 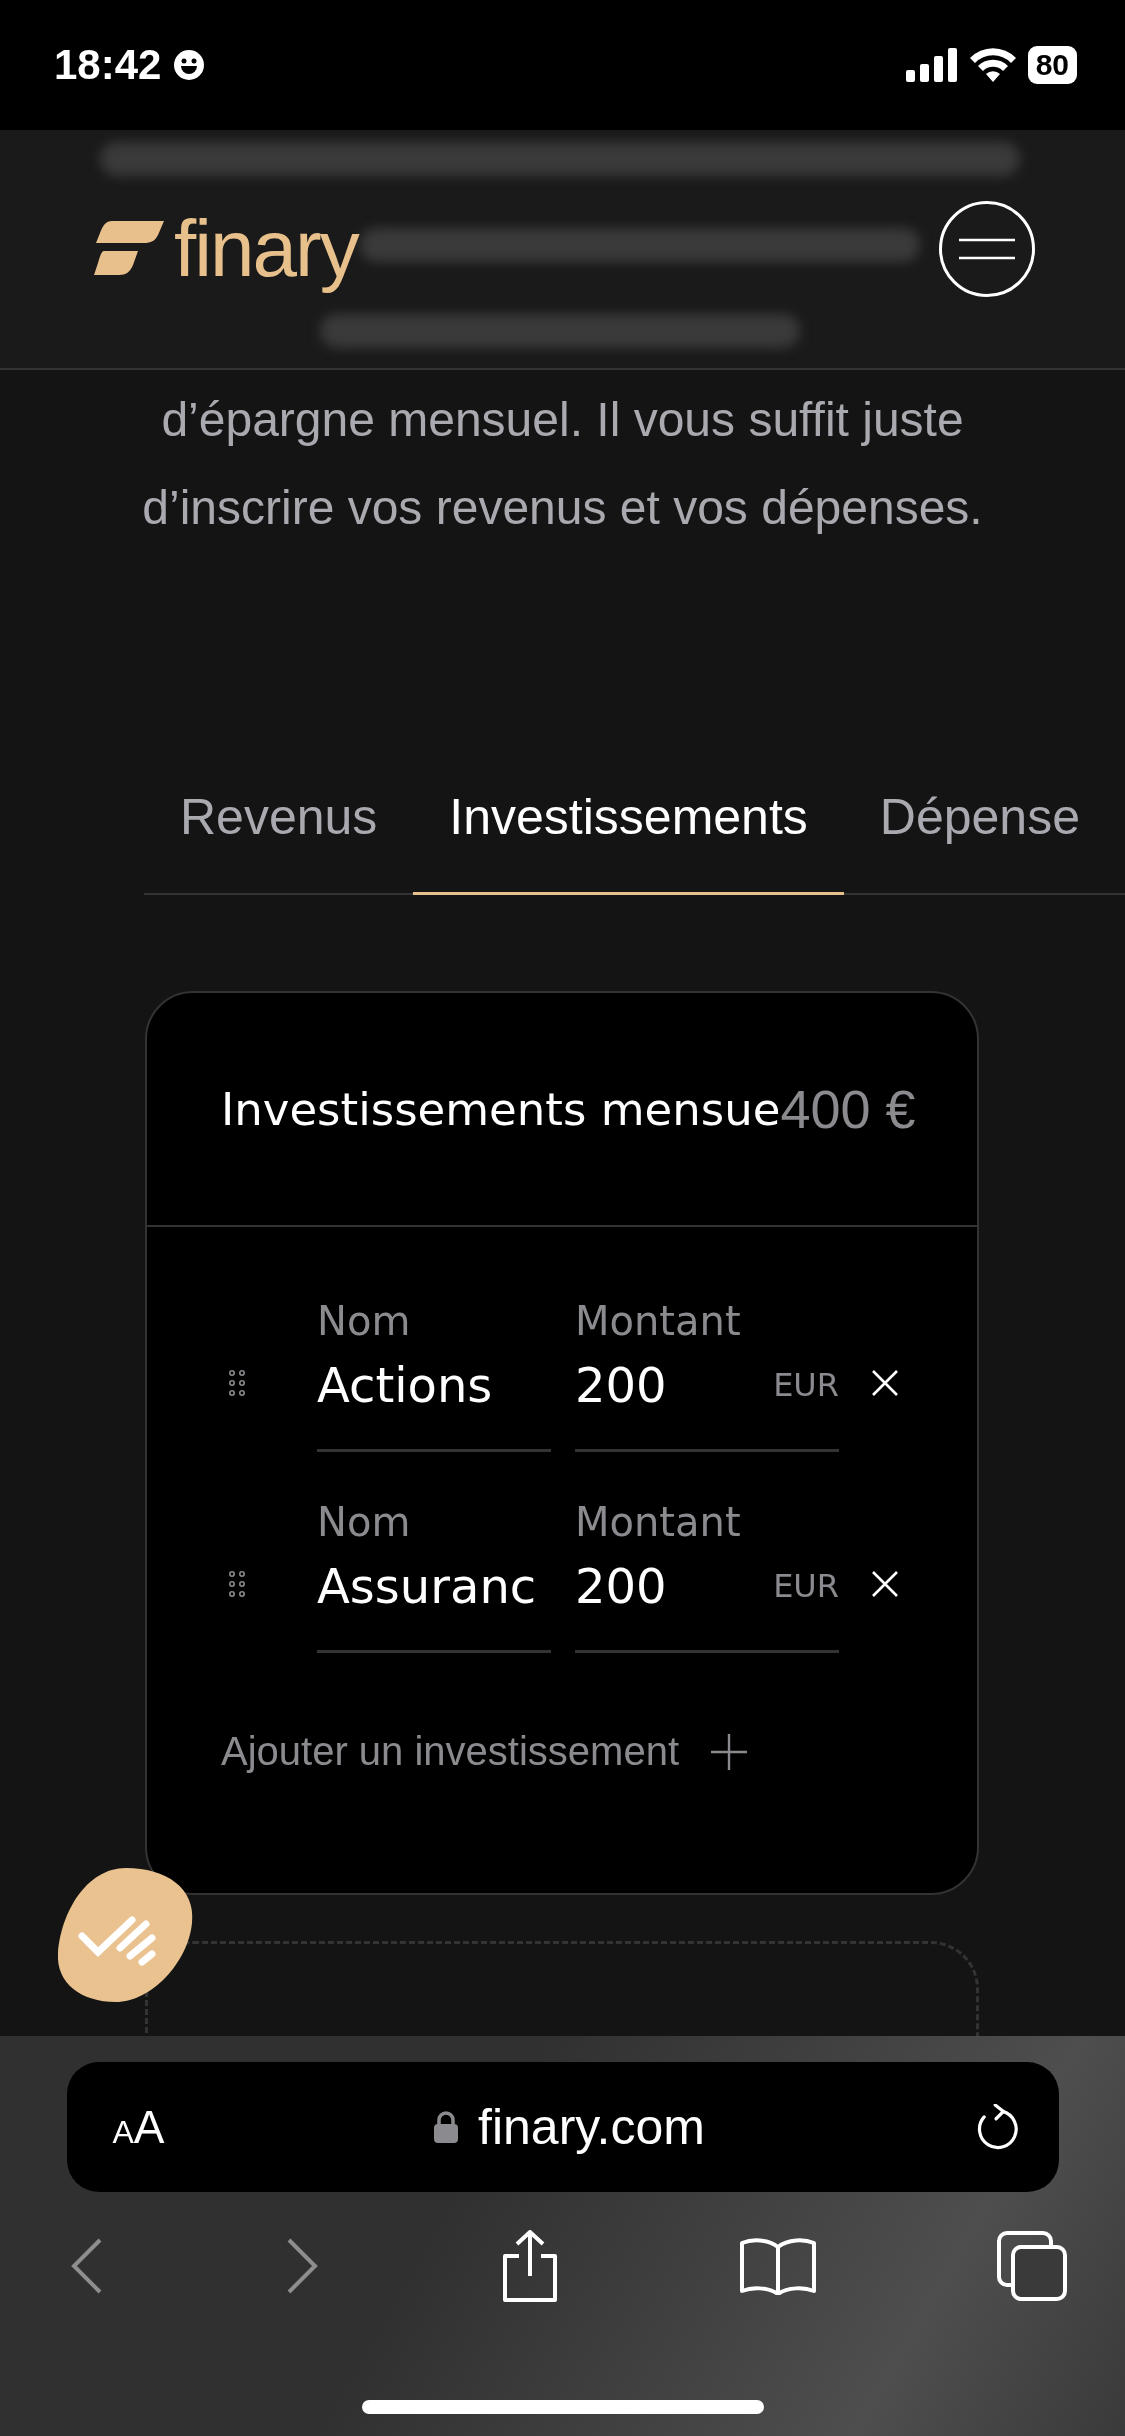 I want to click on intro-paragraph: d’épargne mensuel. Il vous suffit juste d’inscrire vos revenus et vos dépenses., so click(x=562, y=464).